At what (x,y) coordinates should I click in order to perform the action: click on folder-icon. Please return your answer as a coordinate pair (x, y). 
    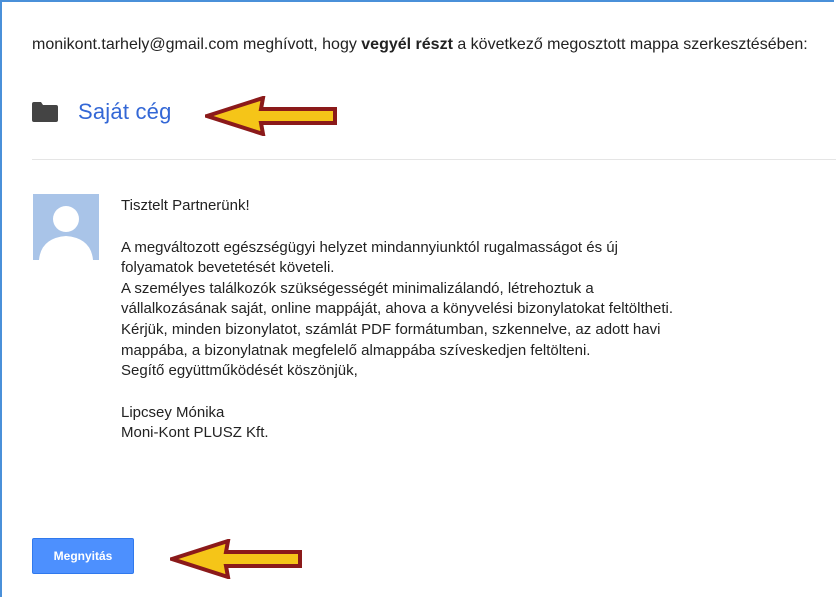
    Looking at the image, I should click on (45, 112).